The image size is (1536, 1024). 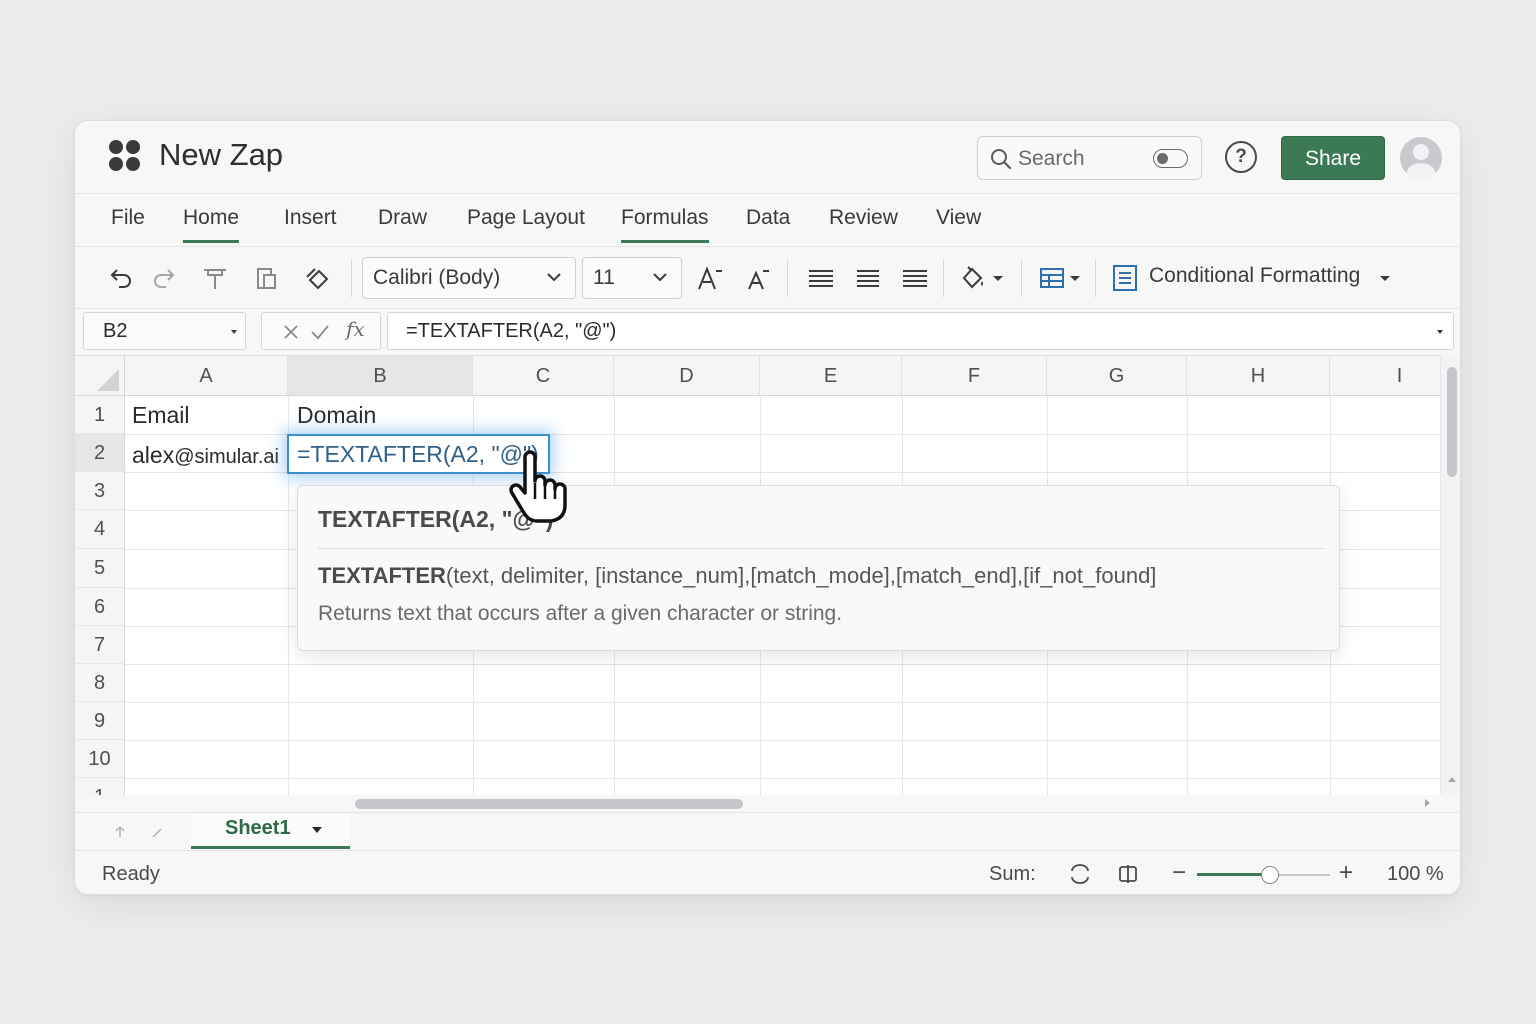 I want to click on column-header-c: C, so click(x=543, y=376).